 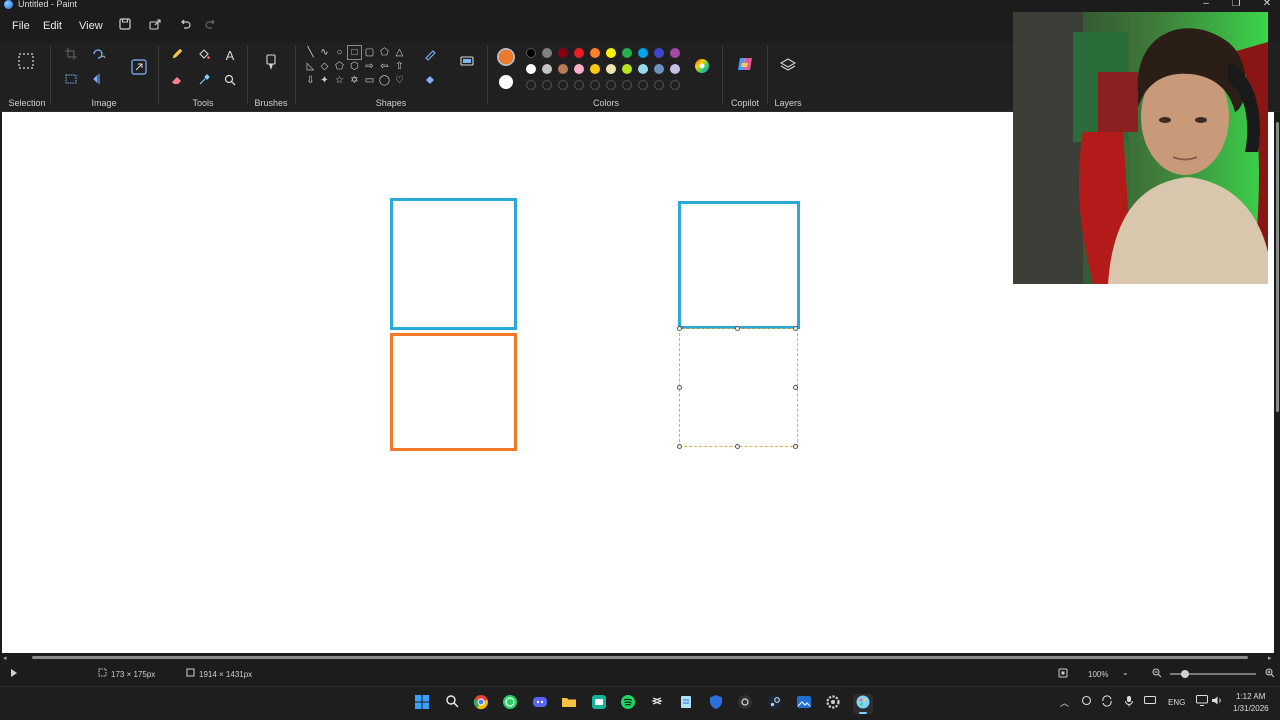 What do you see at coordinates (310, 52) in the screenshot?
I see `line-shape-icon: ╲` at bounding box center [310, 52].